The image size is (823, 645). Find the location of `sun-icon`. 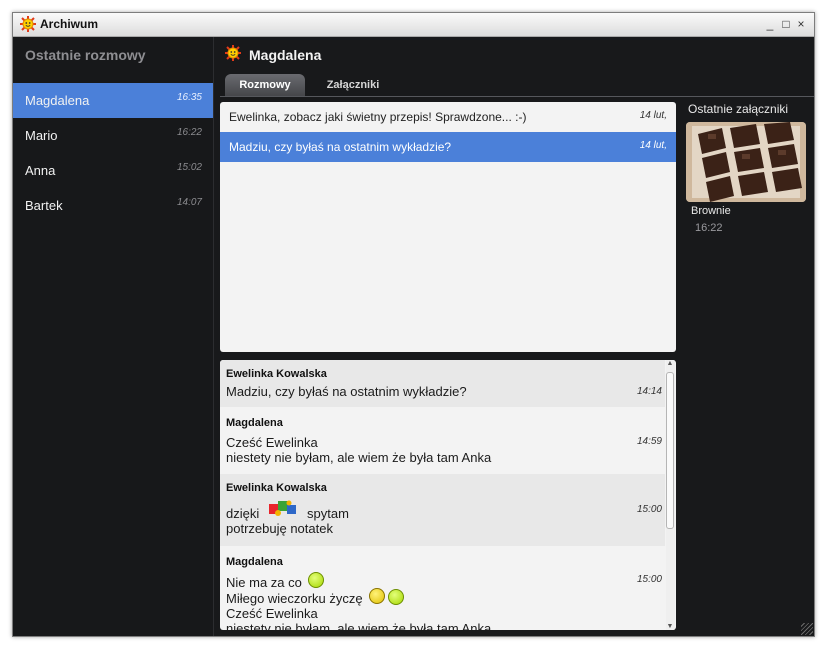

sun-icon is located at coordinates (28, 24).